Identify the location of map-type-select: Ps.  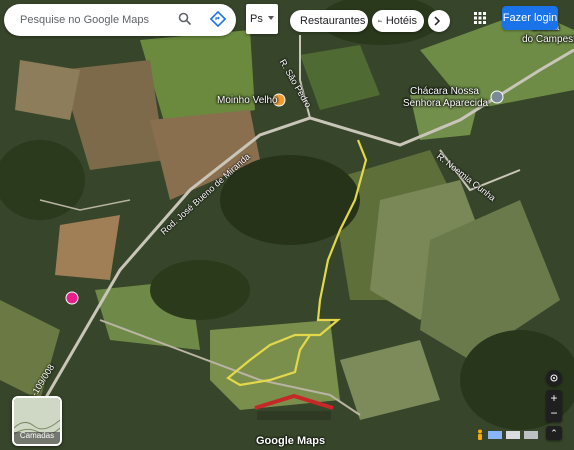
(262, 19).